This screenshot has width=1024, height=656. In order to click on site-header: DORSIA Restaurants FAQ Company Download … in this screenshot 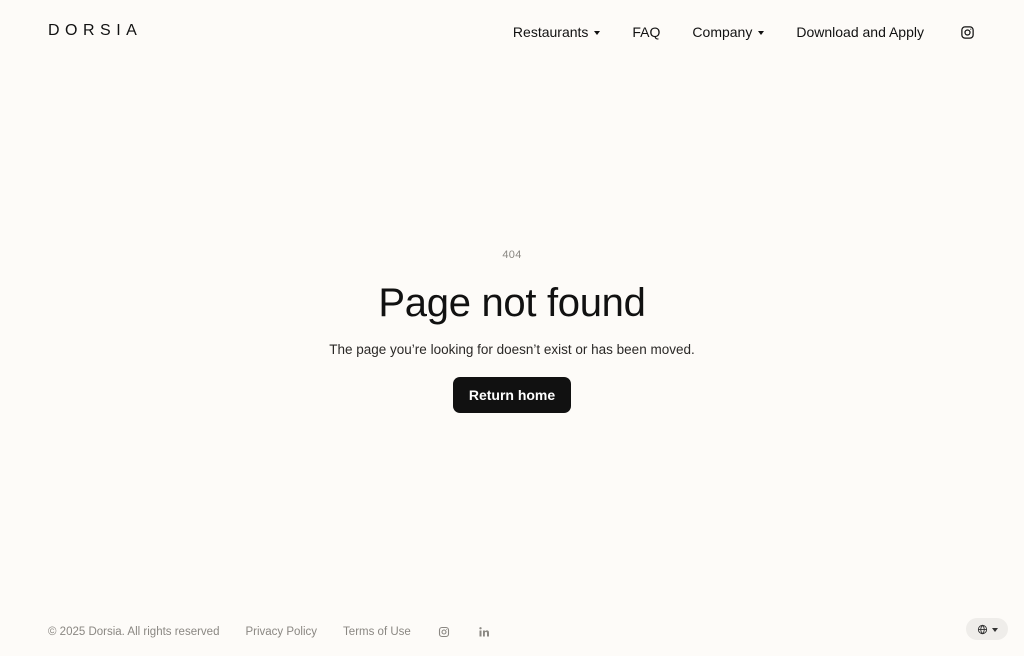, I will do `click(512, 32)`.